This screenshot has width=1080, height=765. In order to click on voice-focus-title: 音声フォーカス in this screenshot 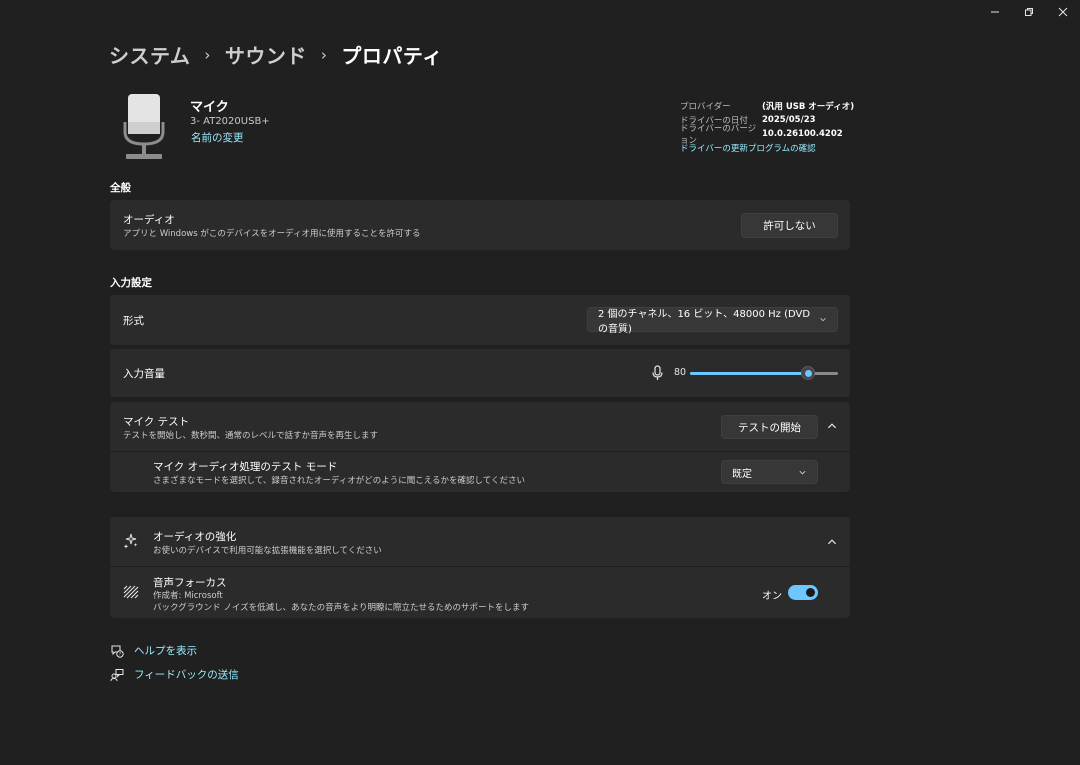, I will do `click(190, 583)`.